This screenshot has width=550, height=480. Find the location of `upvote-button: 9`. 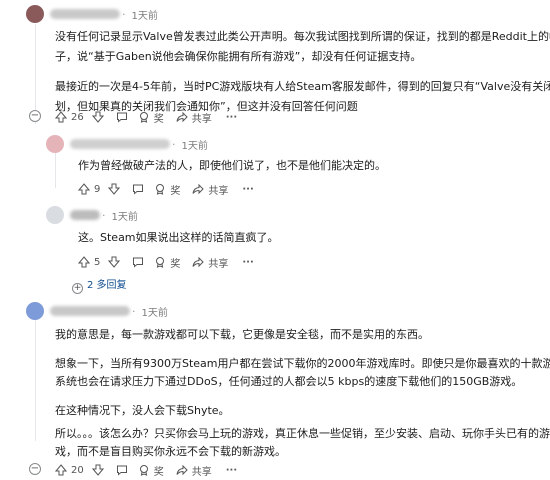

upvote-button: 9 is located at coordinates (89, 189).